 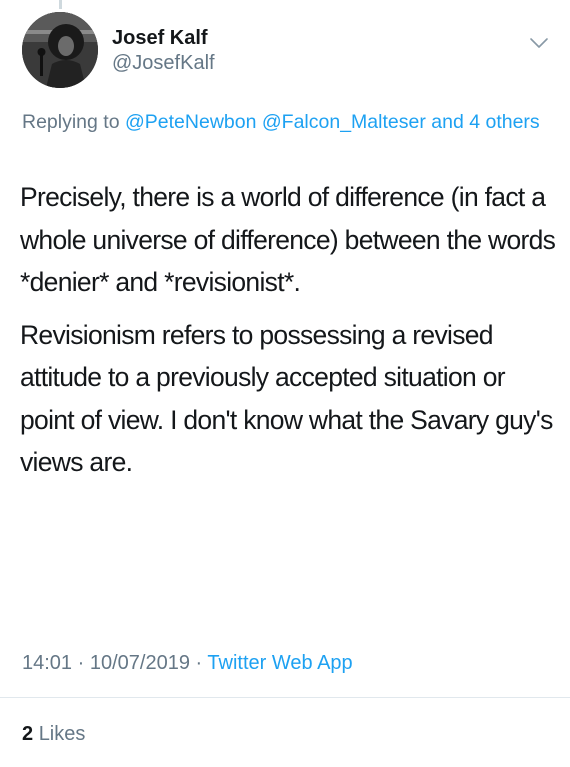 I want to click on author-handle: @JosefKalf, so click(x=163, y=63).